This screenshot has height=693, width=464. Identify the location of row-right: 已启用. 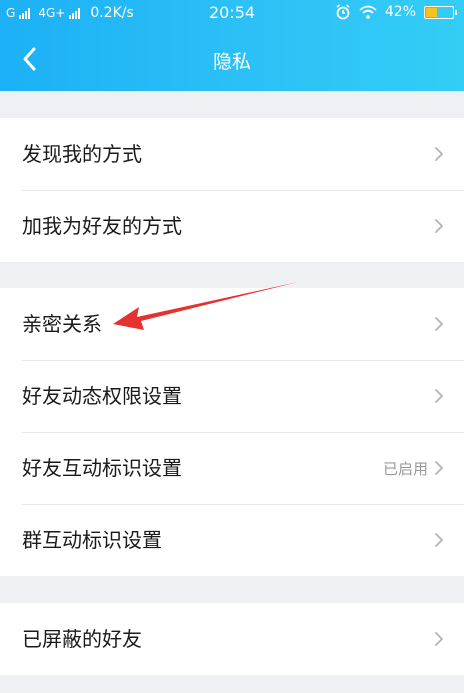
(413, 468).